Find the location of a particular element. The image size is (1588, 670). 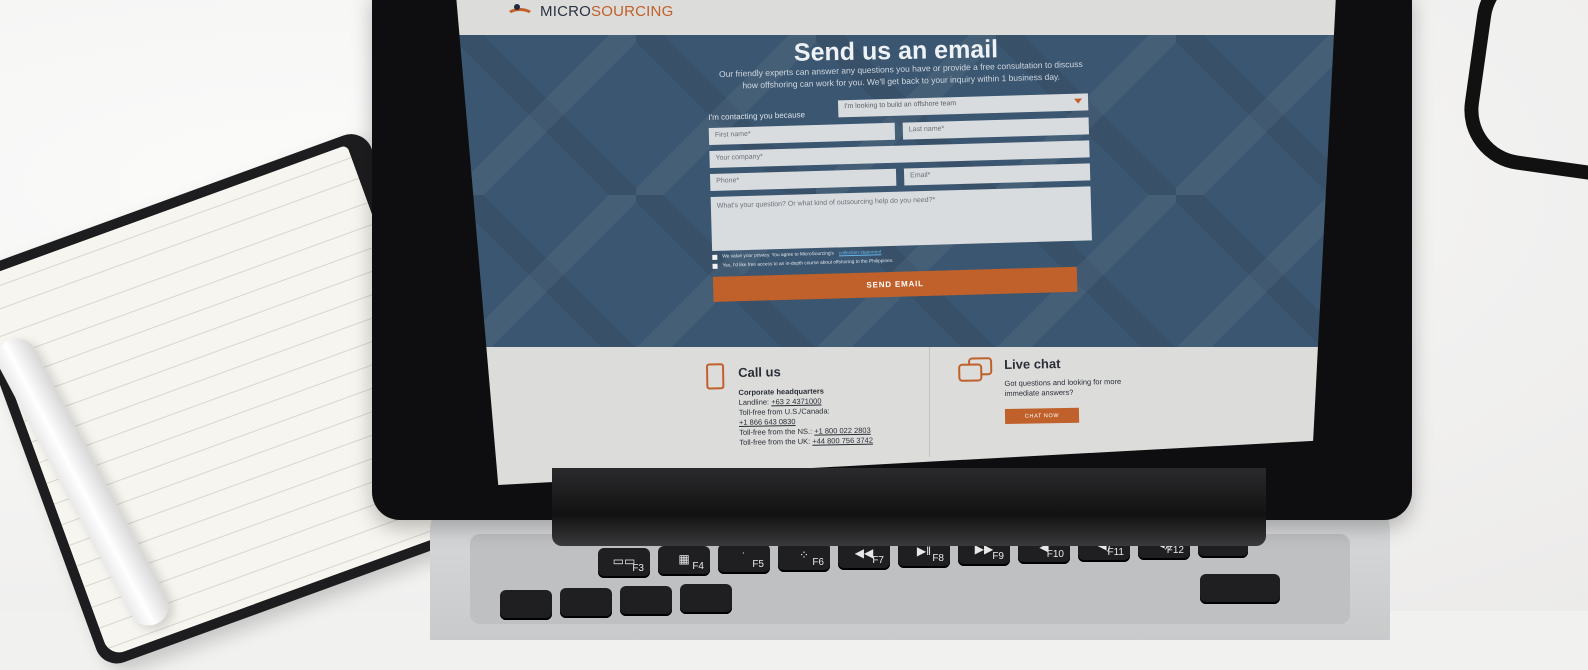

rewind-icon: ◀◀ is located at coordinates (864, 553).